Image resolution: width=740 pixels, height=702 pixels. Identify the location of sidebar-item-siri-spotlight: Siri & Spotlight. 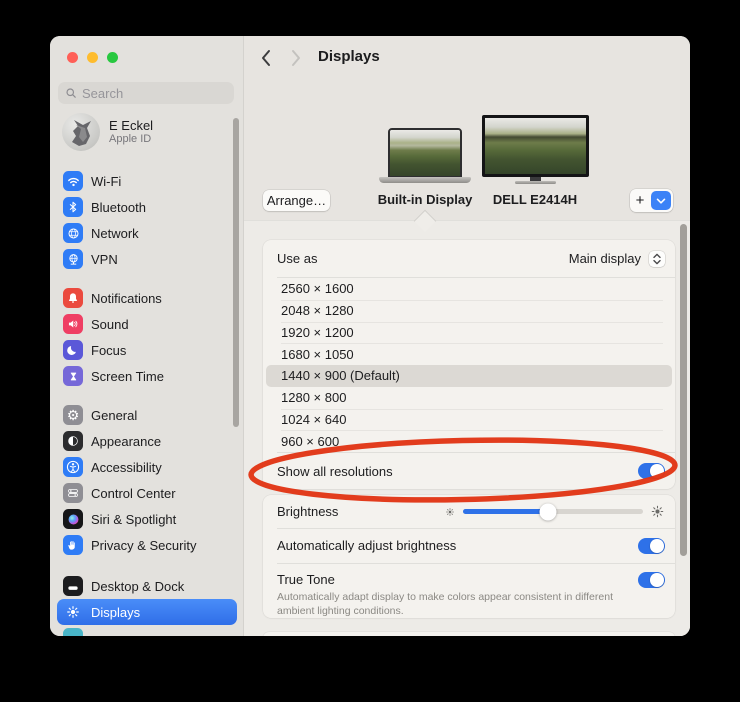
(147, 519).